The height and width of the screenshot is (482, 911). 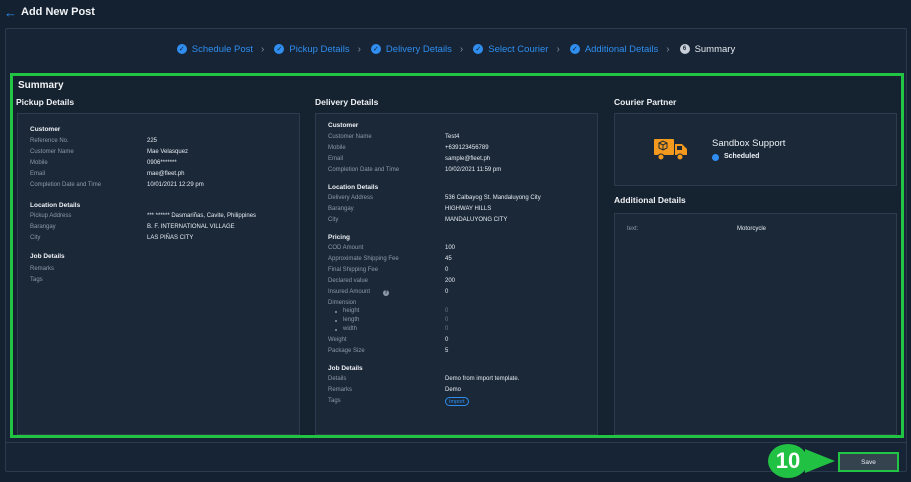 What do you see at coordinates (337, 148) in the screenshot?
I see `field-label: Mobile` at bounding box center [337, 148].